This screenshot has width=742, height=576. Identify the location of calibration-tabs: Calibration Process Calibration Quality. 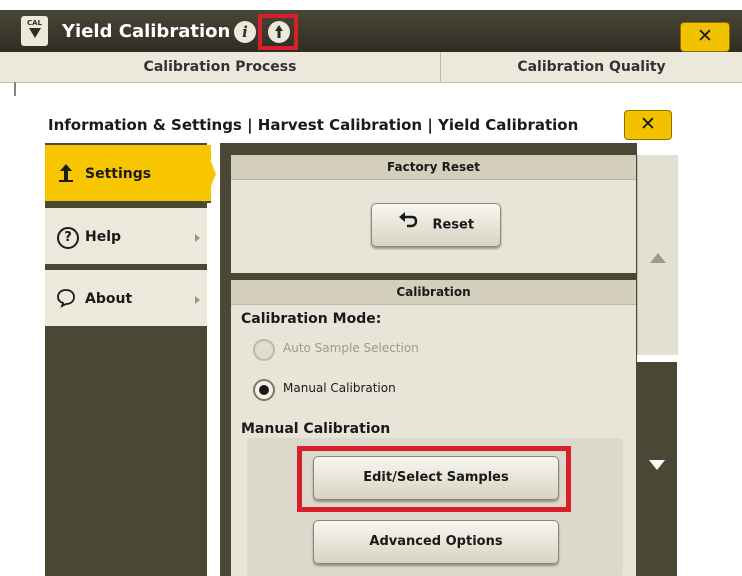
(371, 67).